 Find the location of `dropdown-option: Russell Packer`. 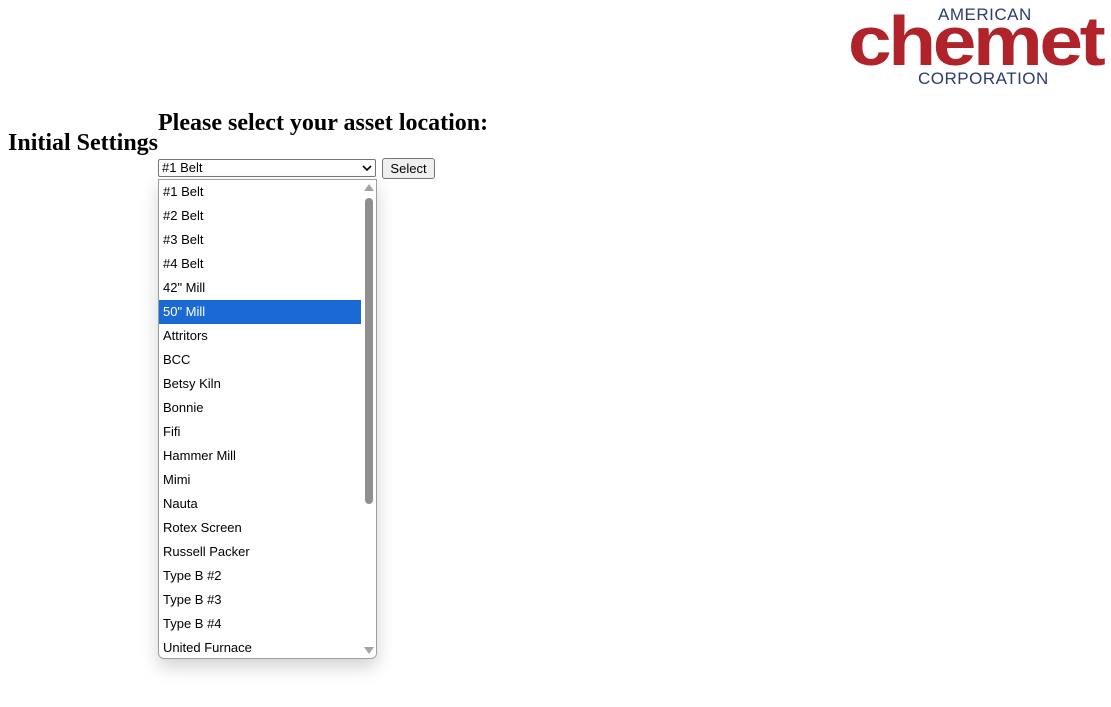

dropdown-option: Russell Packer is located at coordinates (260, 552).